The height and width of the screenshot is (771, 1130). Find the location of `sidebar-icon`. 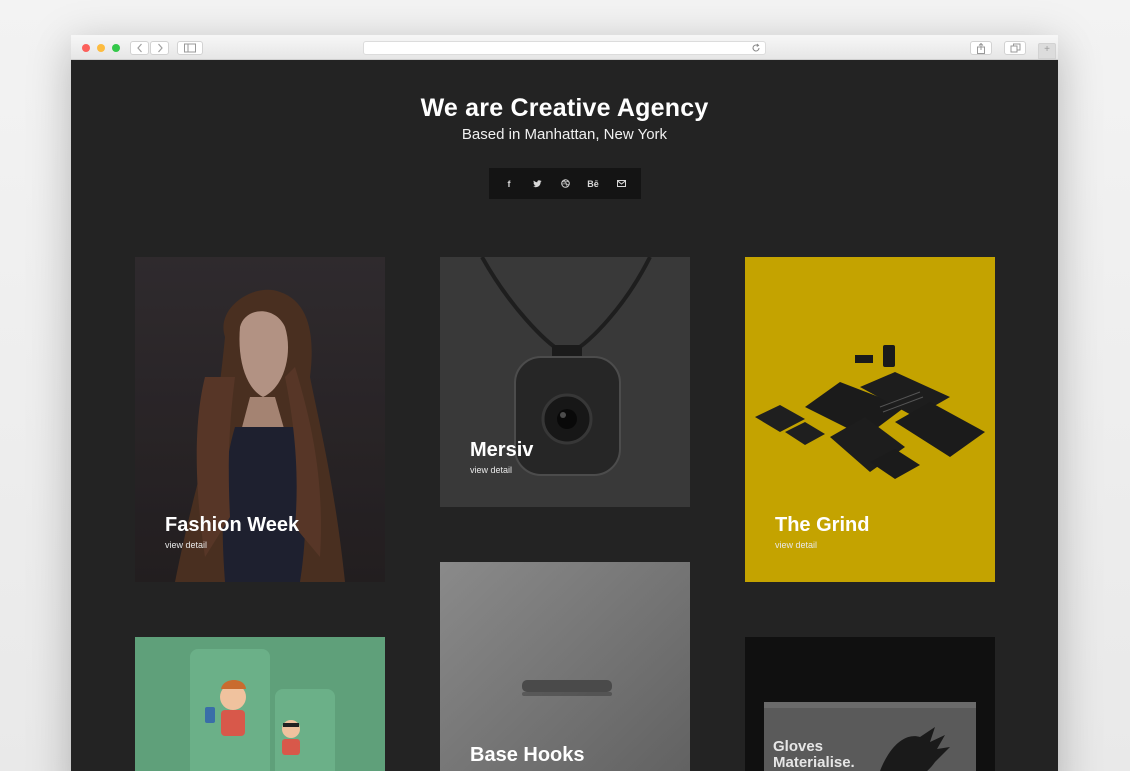

sidebar-icon is located at coordinates (190, 48).